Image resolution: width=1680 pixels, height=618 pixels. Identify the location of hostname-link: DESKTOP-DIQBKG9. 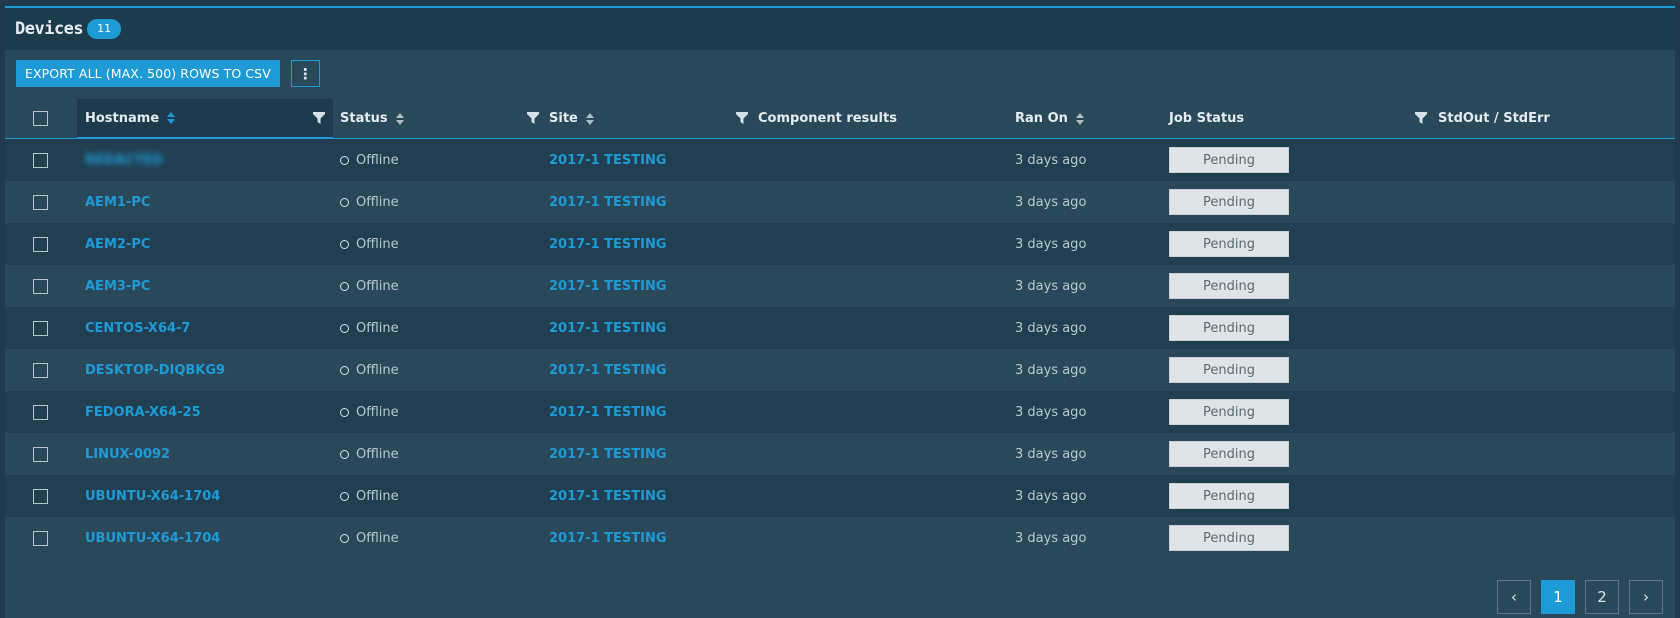
(155, 370).